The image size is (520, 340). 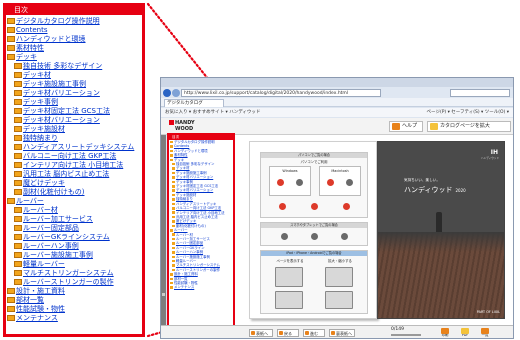 What do you see at coordinates (469, 126) in the screenshot?
I see `zoom-page-button: カタログページを拡大` at bounding box center [469, 126].